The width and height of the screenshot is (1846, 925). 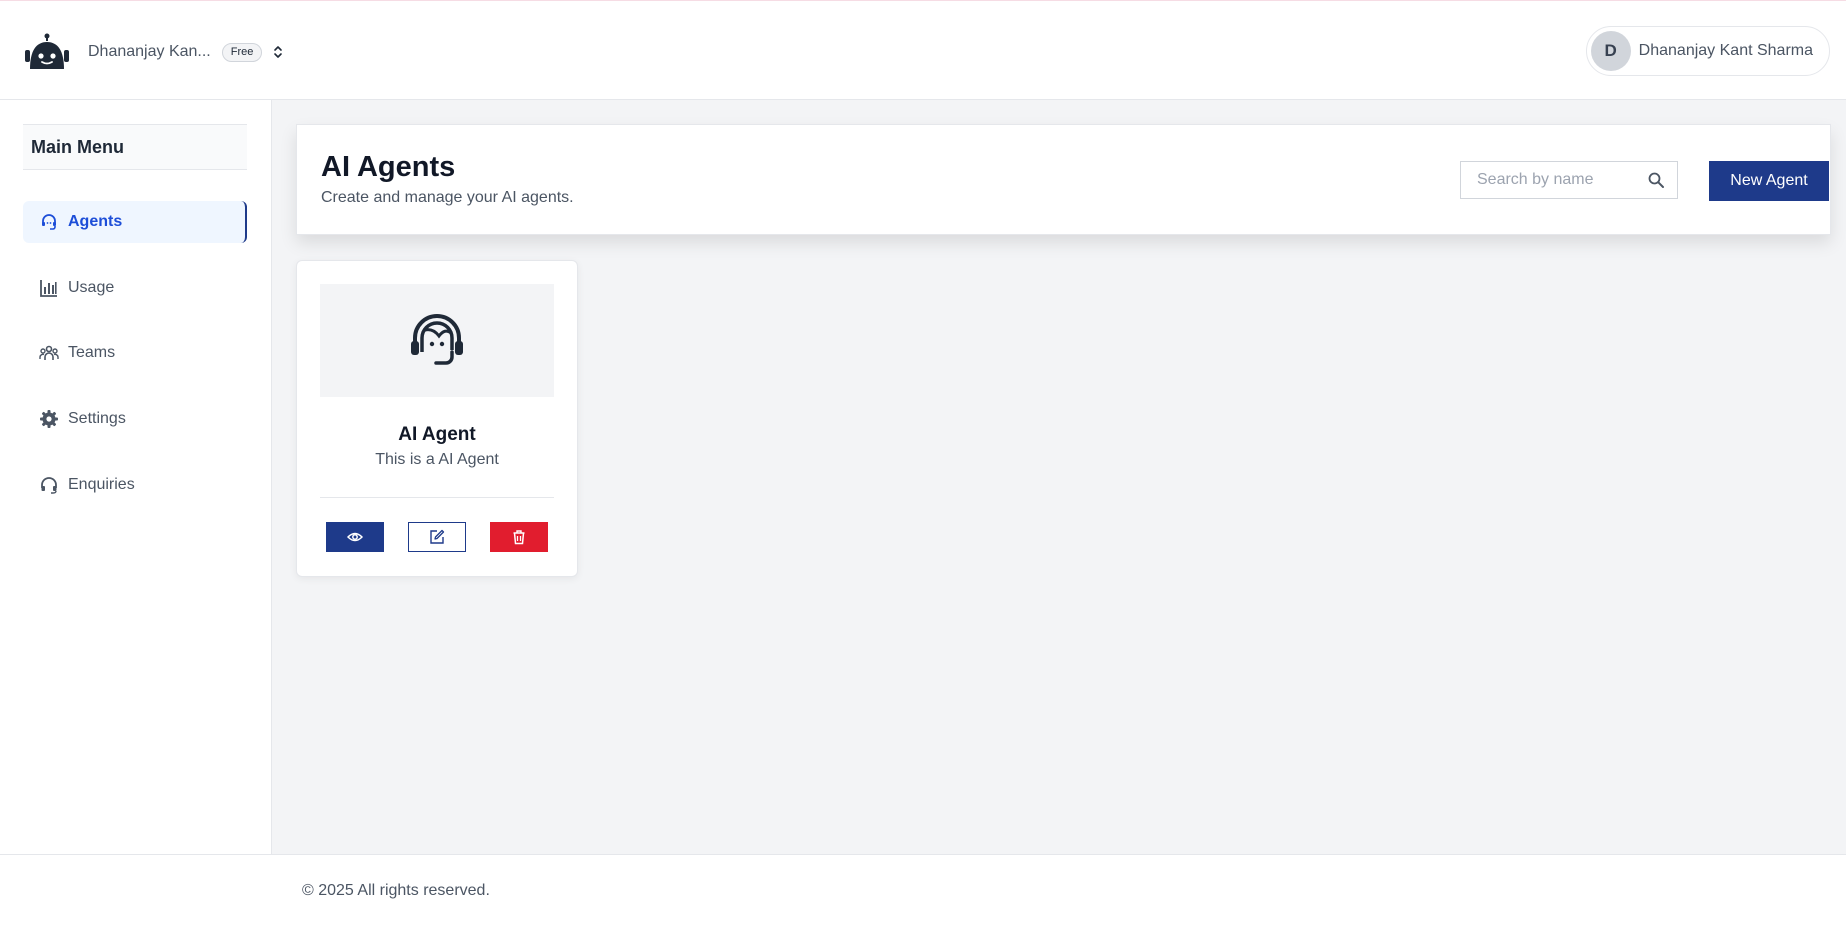 I want to click on robot-logo-icon, so click(x=47, y=51).